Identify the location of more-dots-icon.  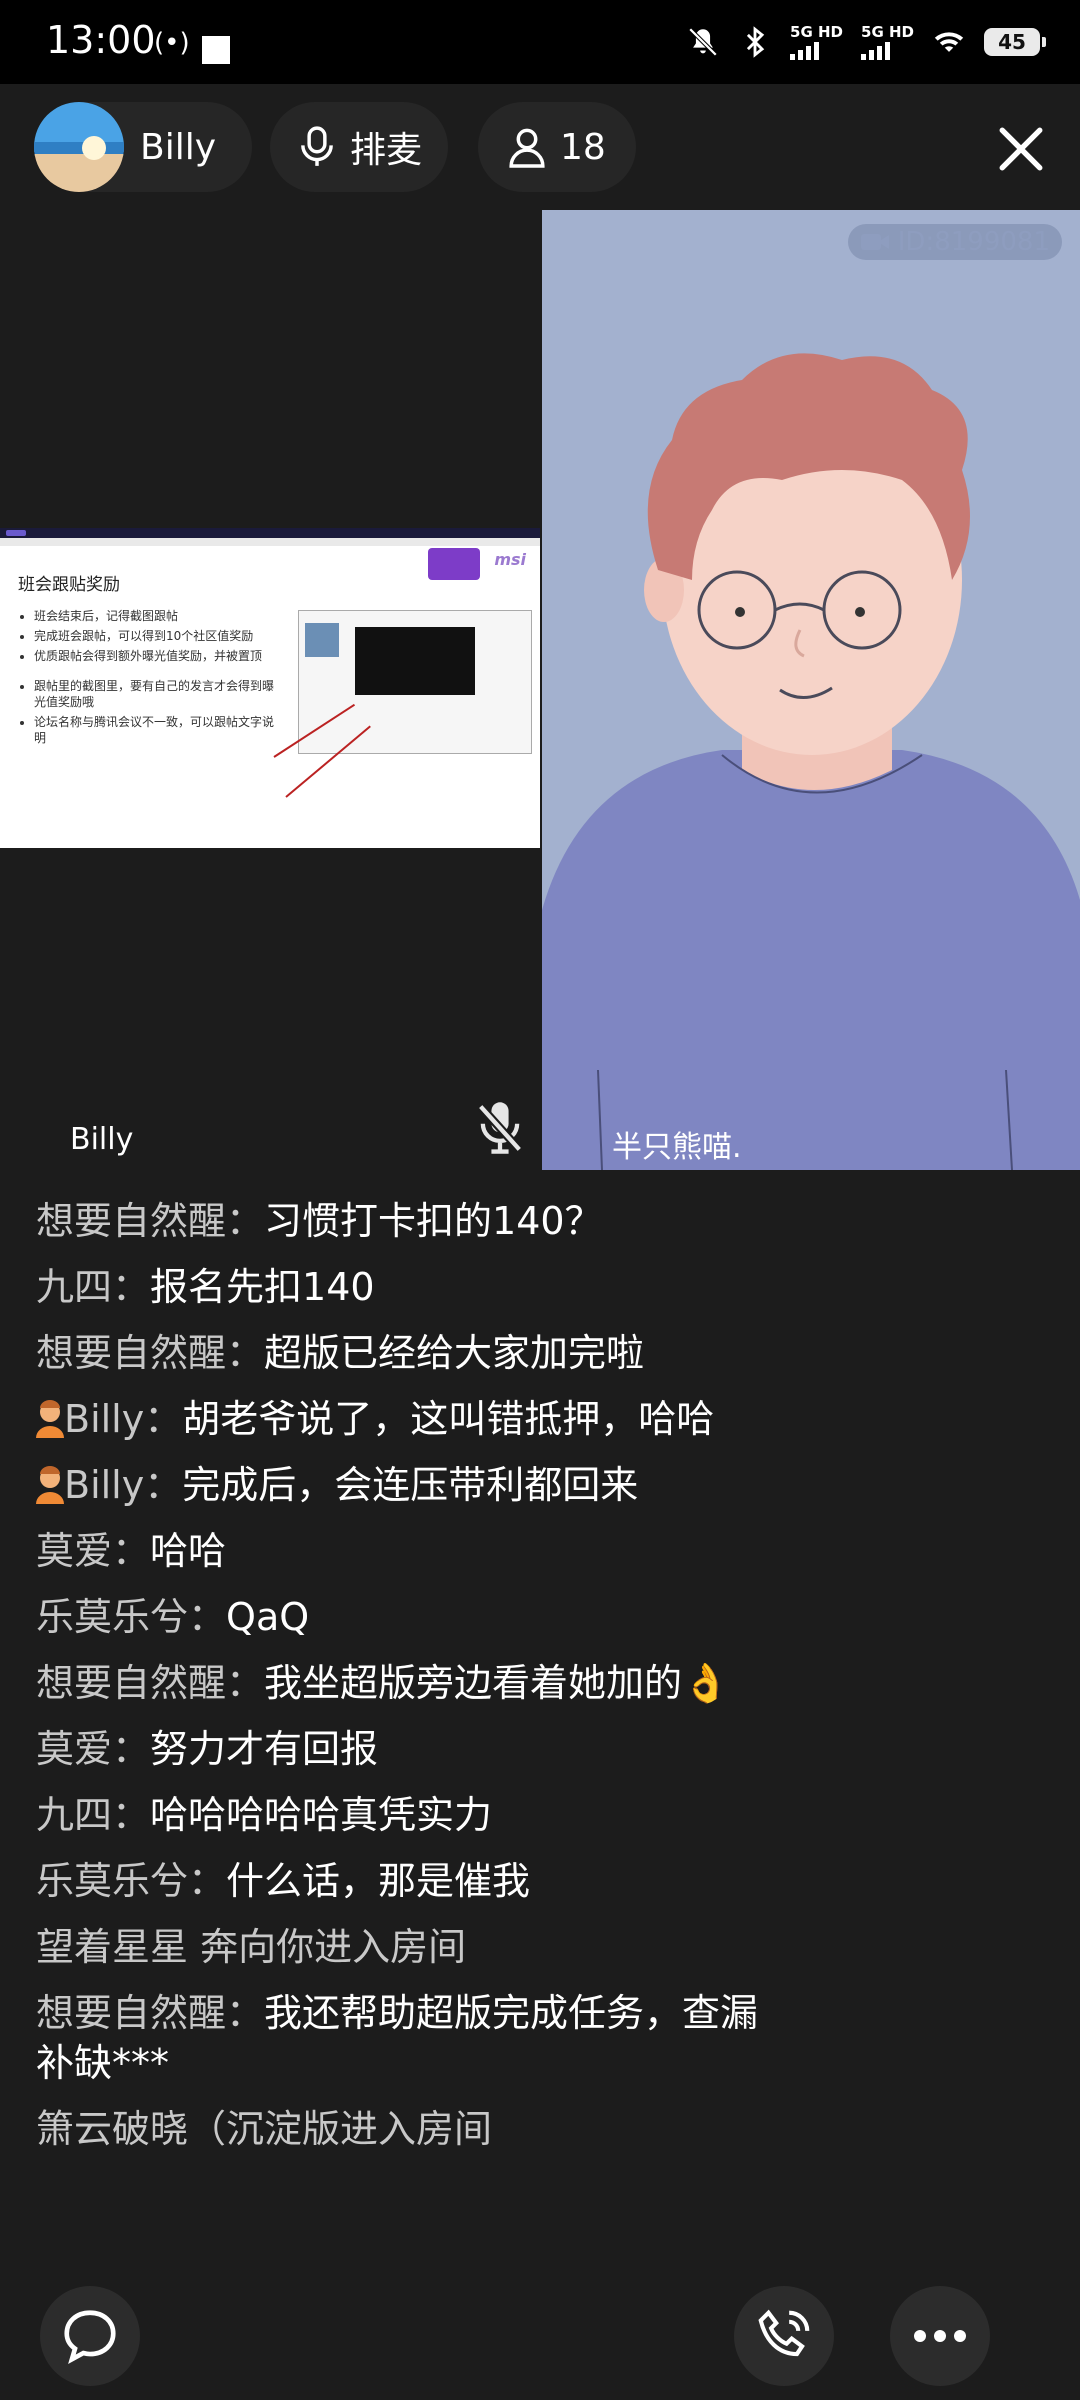
(940, 2336).